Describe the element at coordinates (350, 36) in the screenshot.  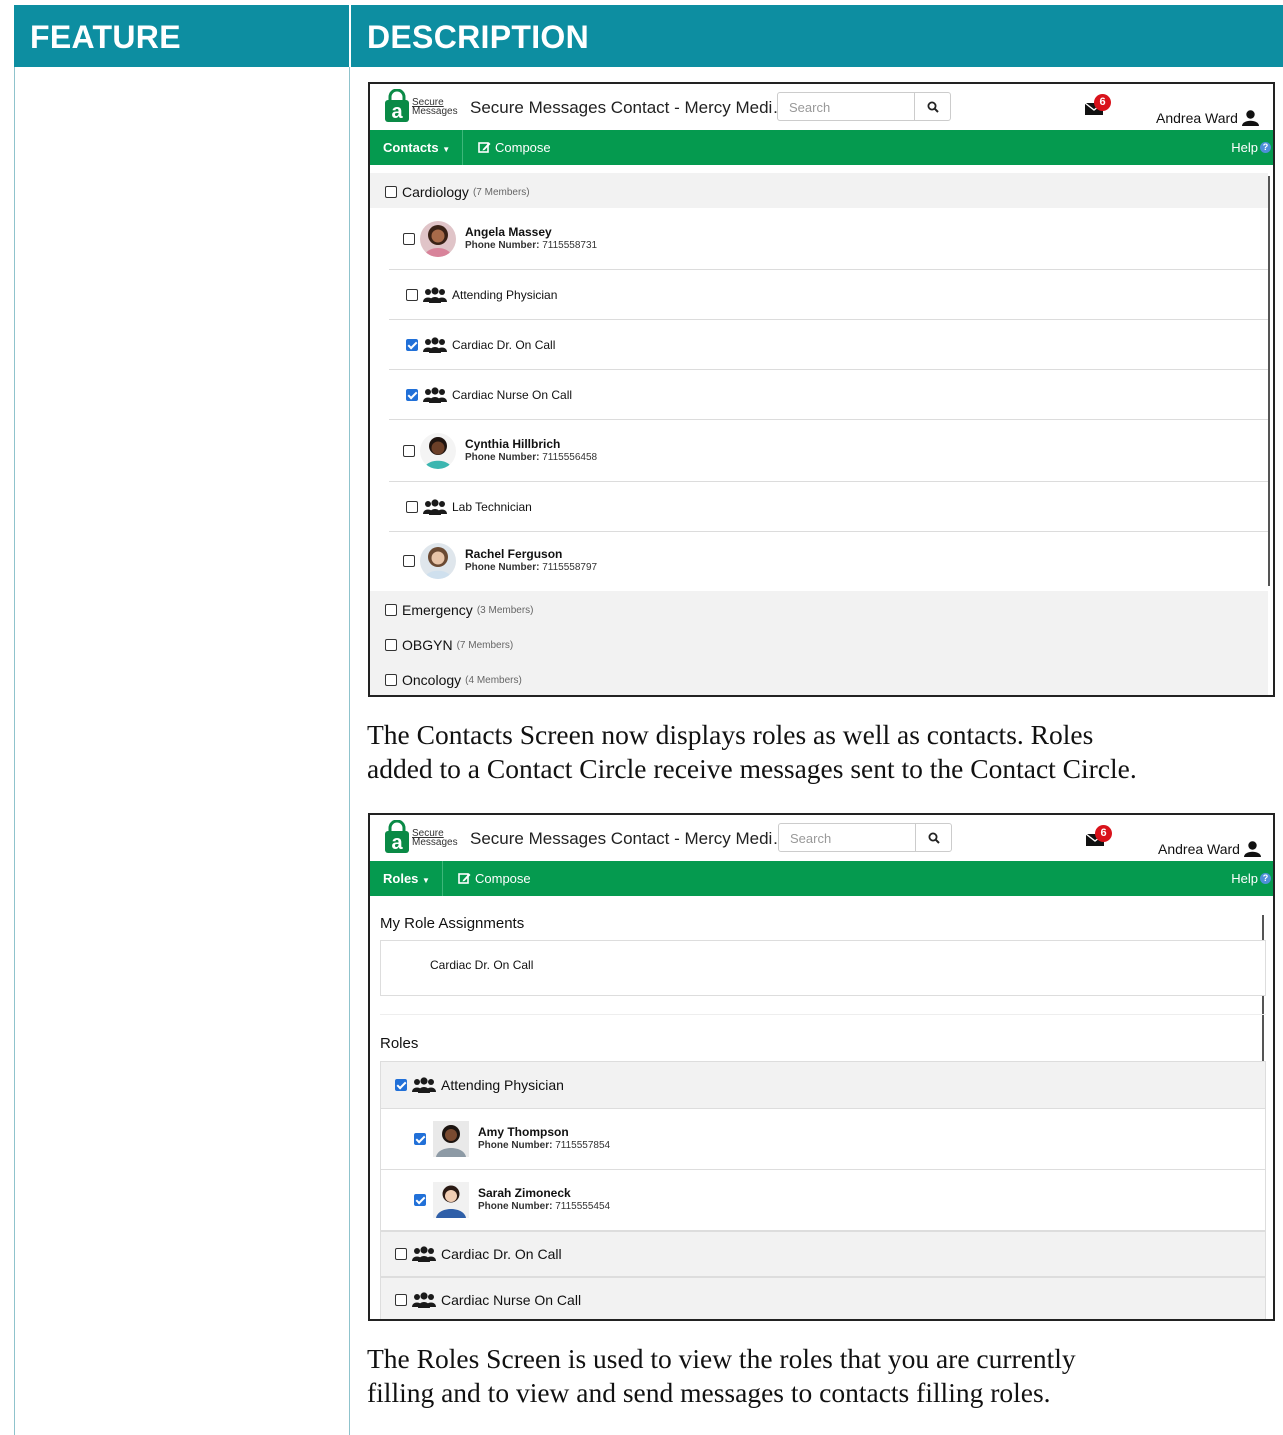
I see `header-divider` at that location.